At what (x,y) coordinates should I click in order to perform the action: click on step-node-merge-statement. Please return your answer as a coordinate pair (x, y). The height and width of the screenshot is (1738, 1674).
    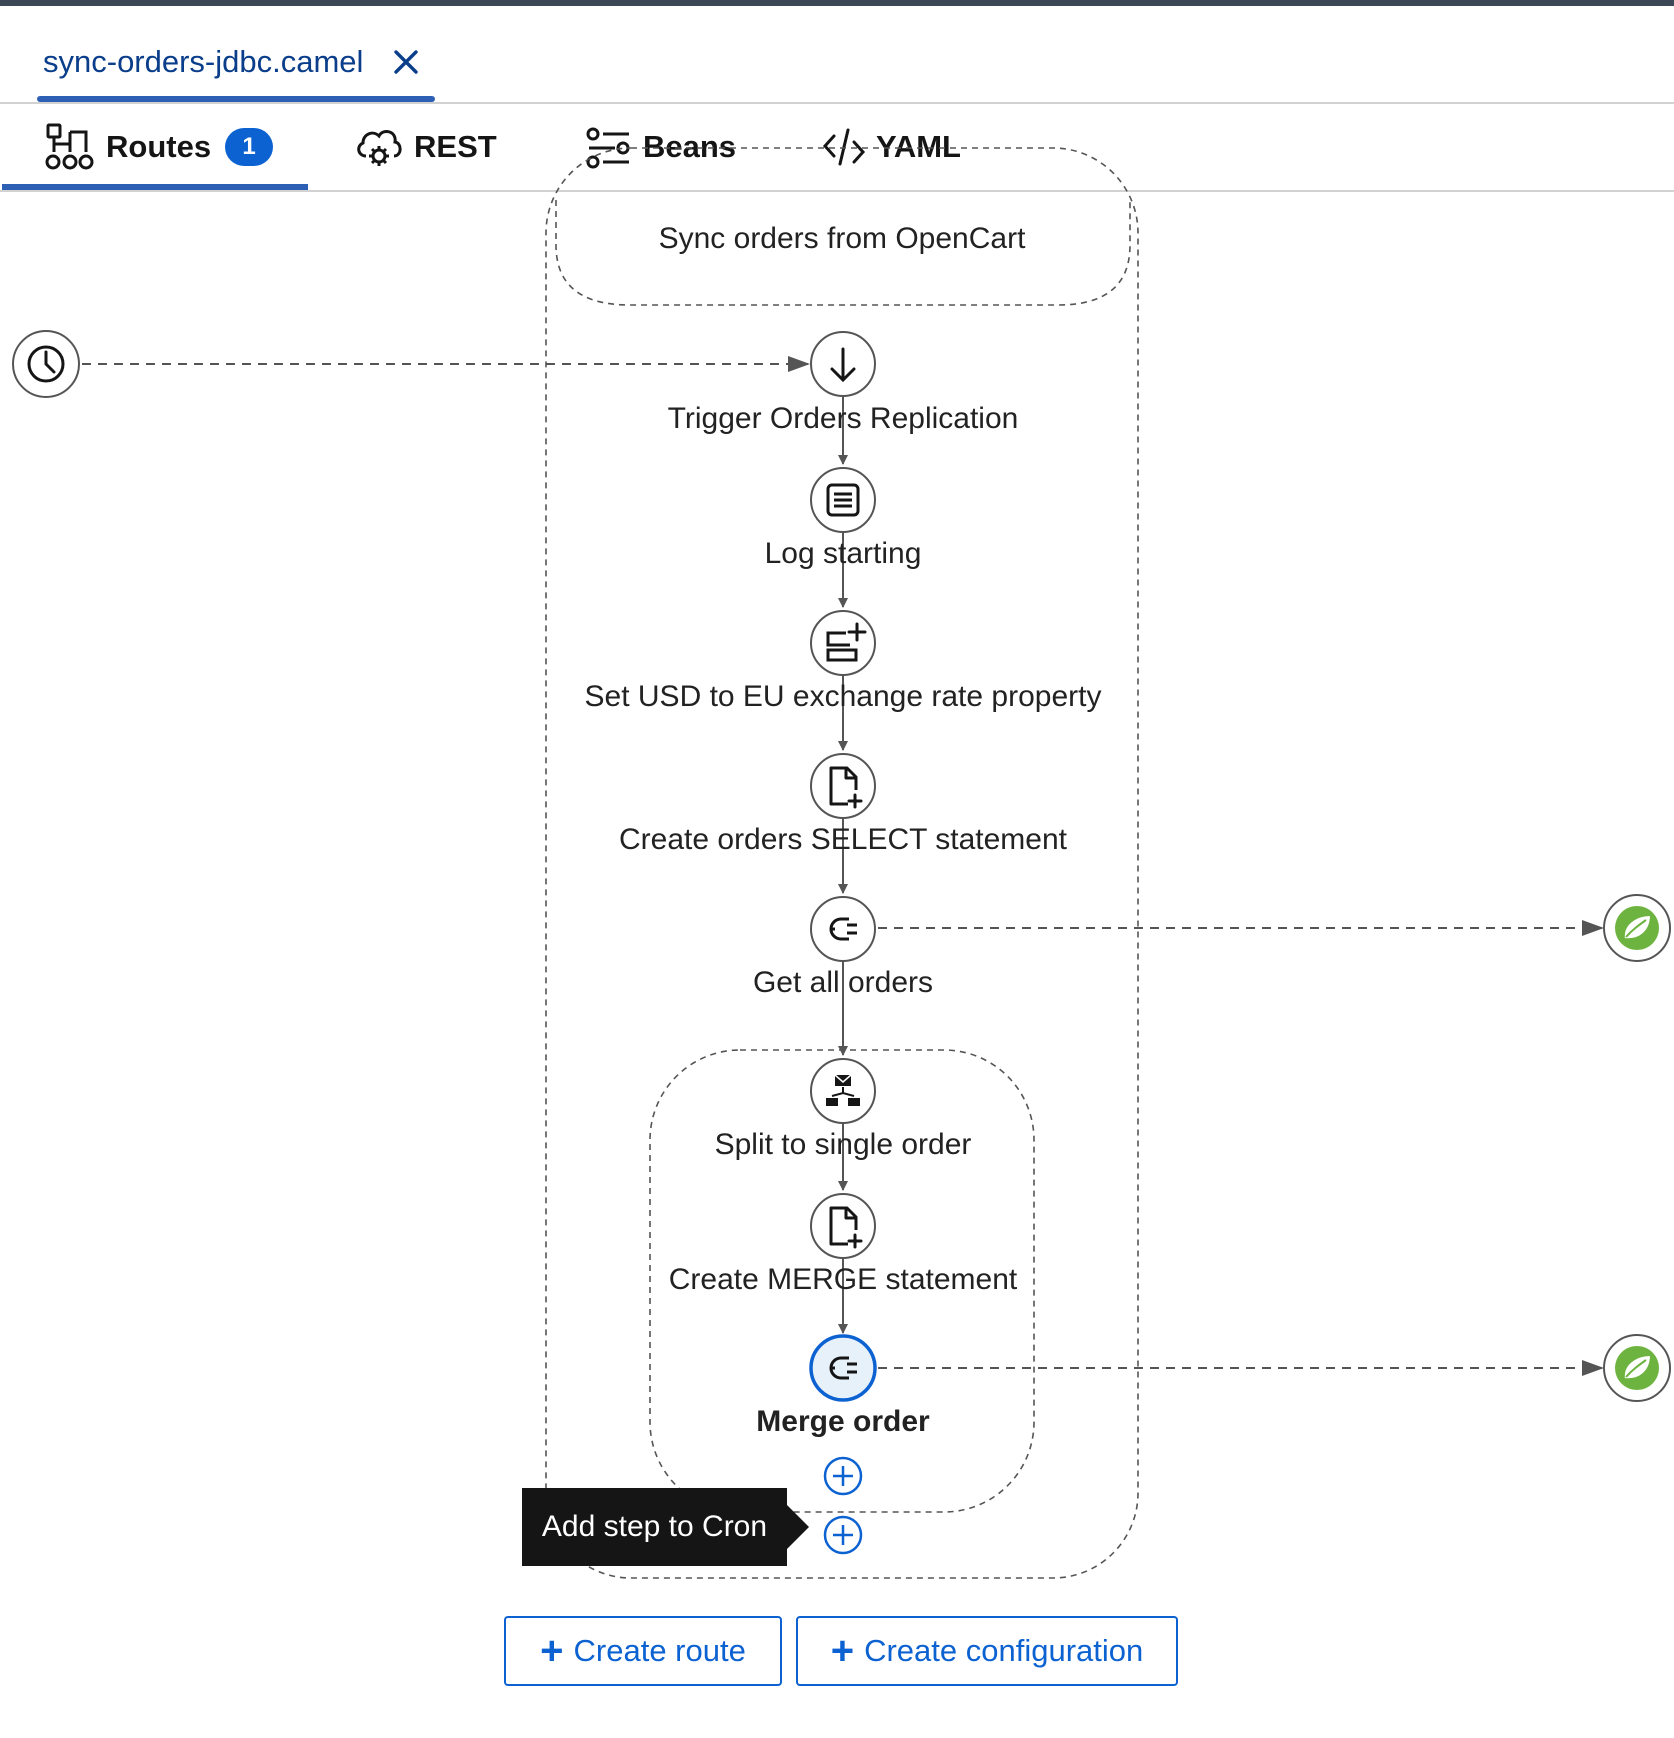
    Looking at the image, I should click on (843, 1226).